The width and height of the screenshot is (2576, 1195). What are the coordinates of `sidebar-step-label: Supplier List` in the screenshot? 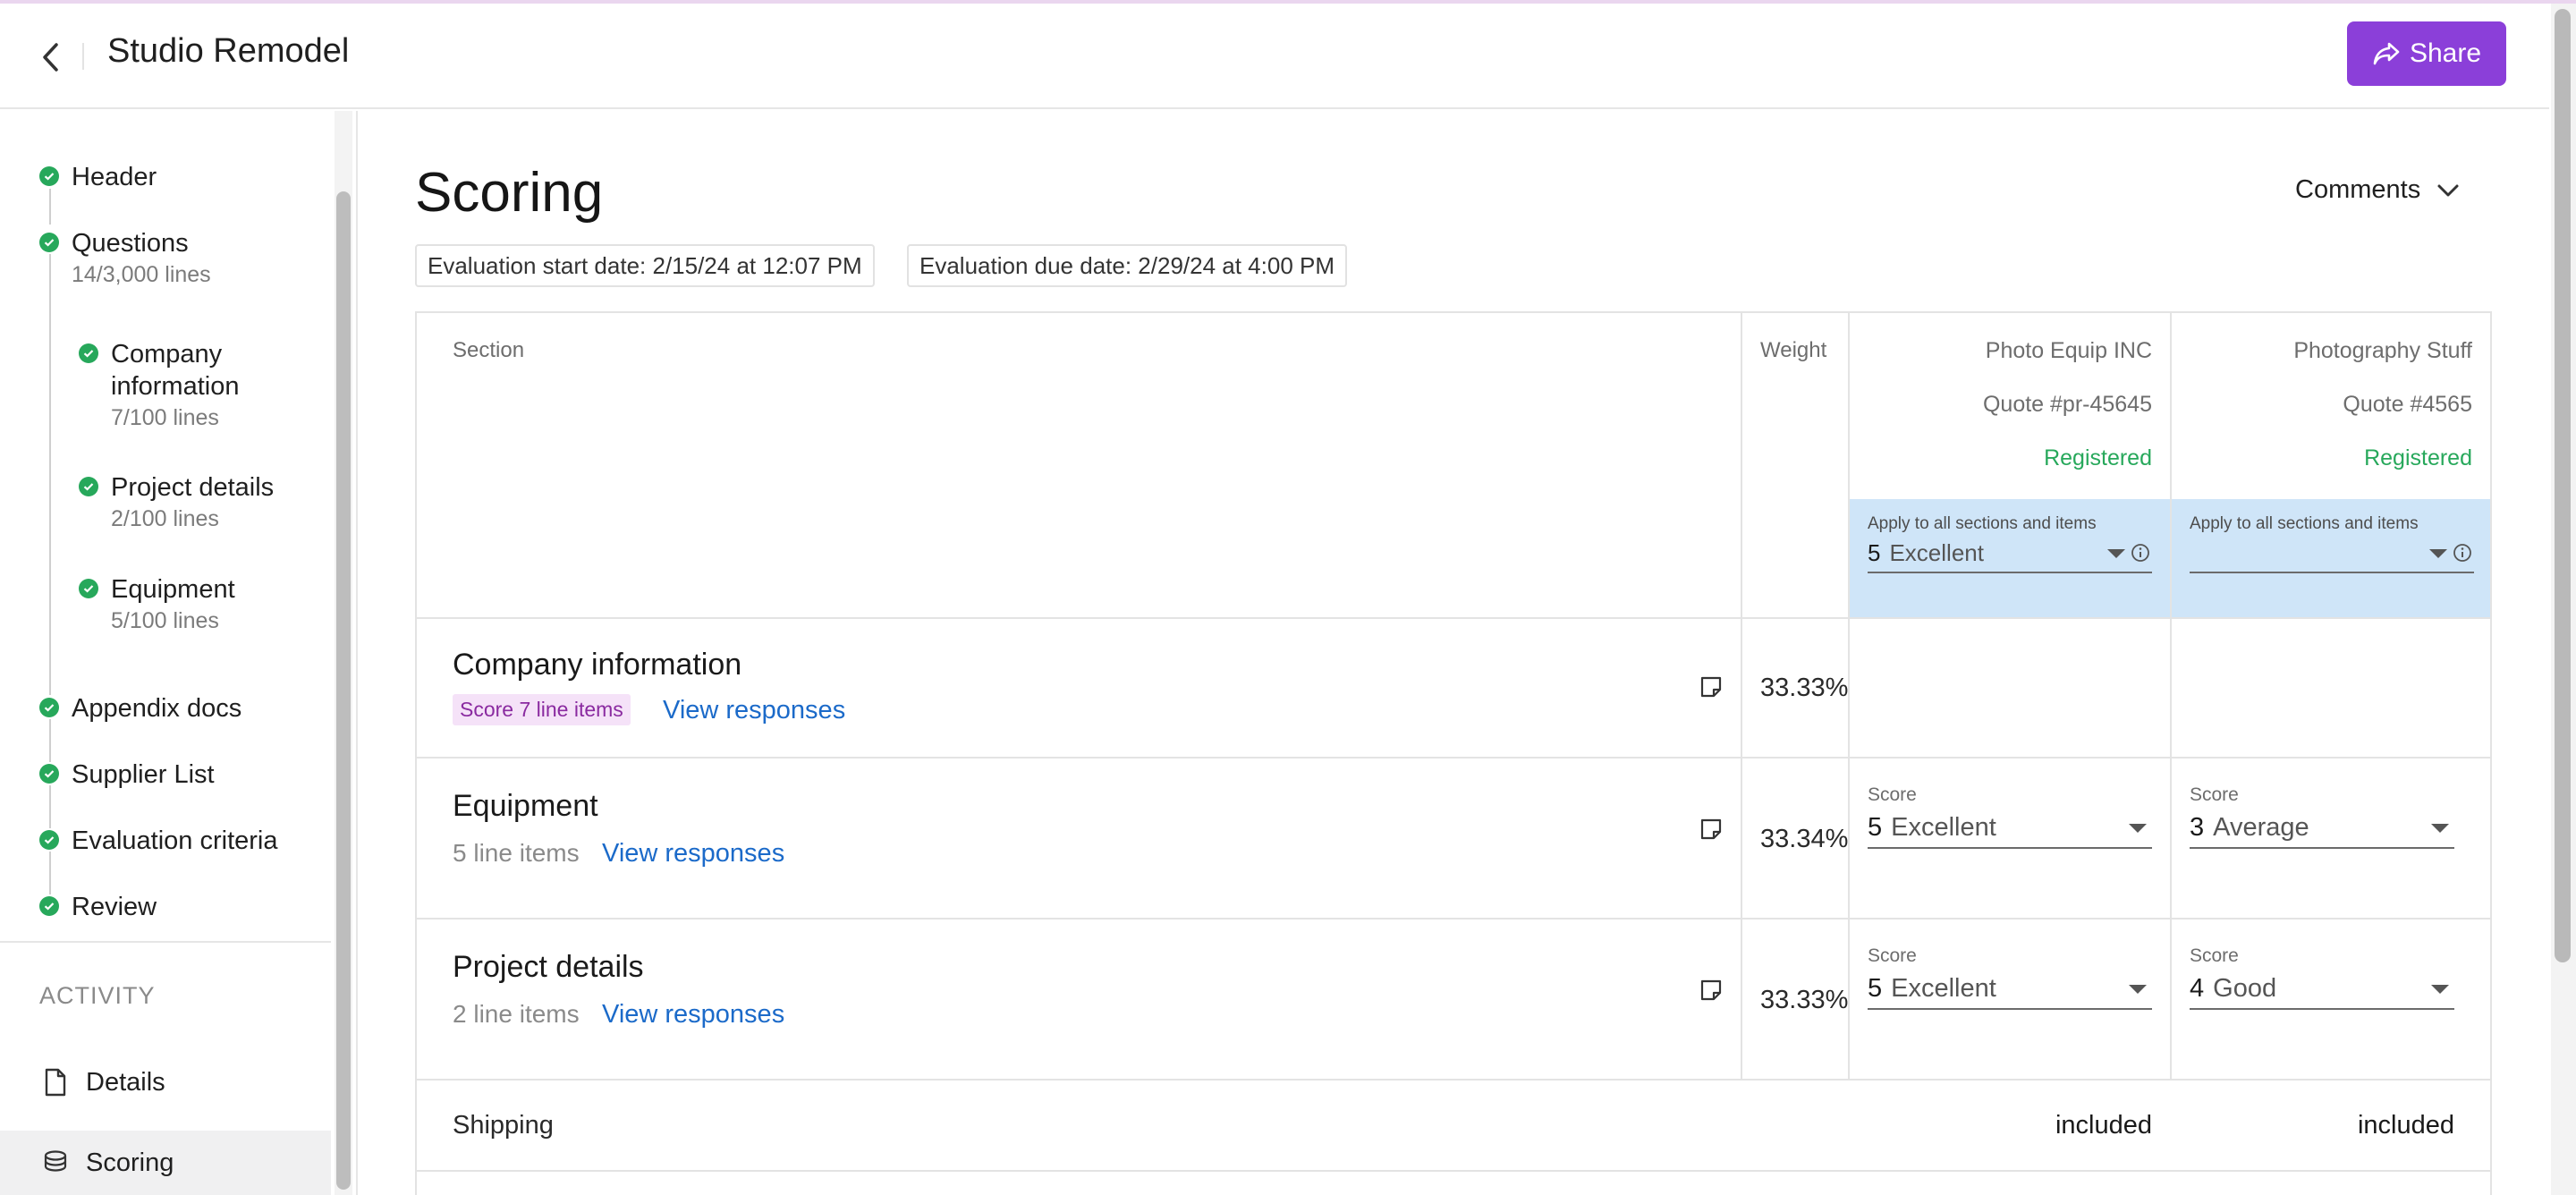 It's located at (143, 774).